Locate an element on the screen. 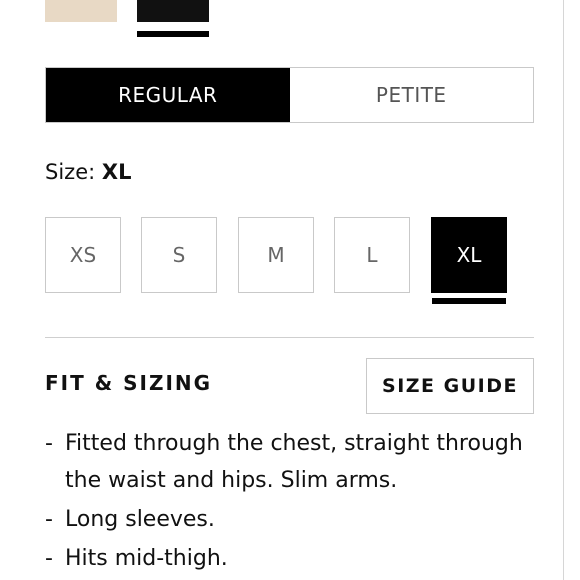  size-button-l: L is located at coordinates (372, 255).